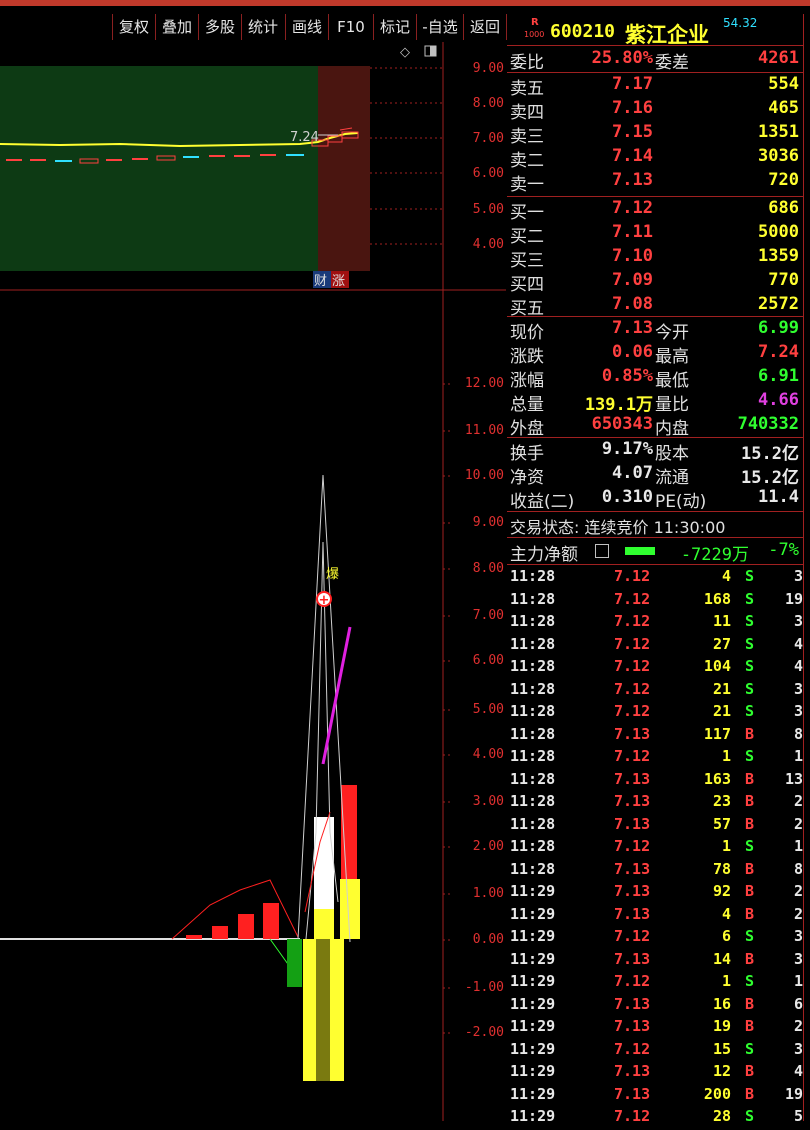  I want to click on tick-row: 11:28 7.12 1 S 1, so click(655, 758).